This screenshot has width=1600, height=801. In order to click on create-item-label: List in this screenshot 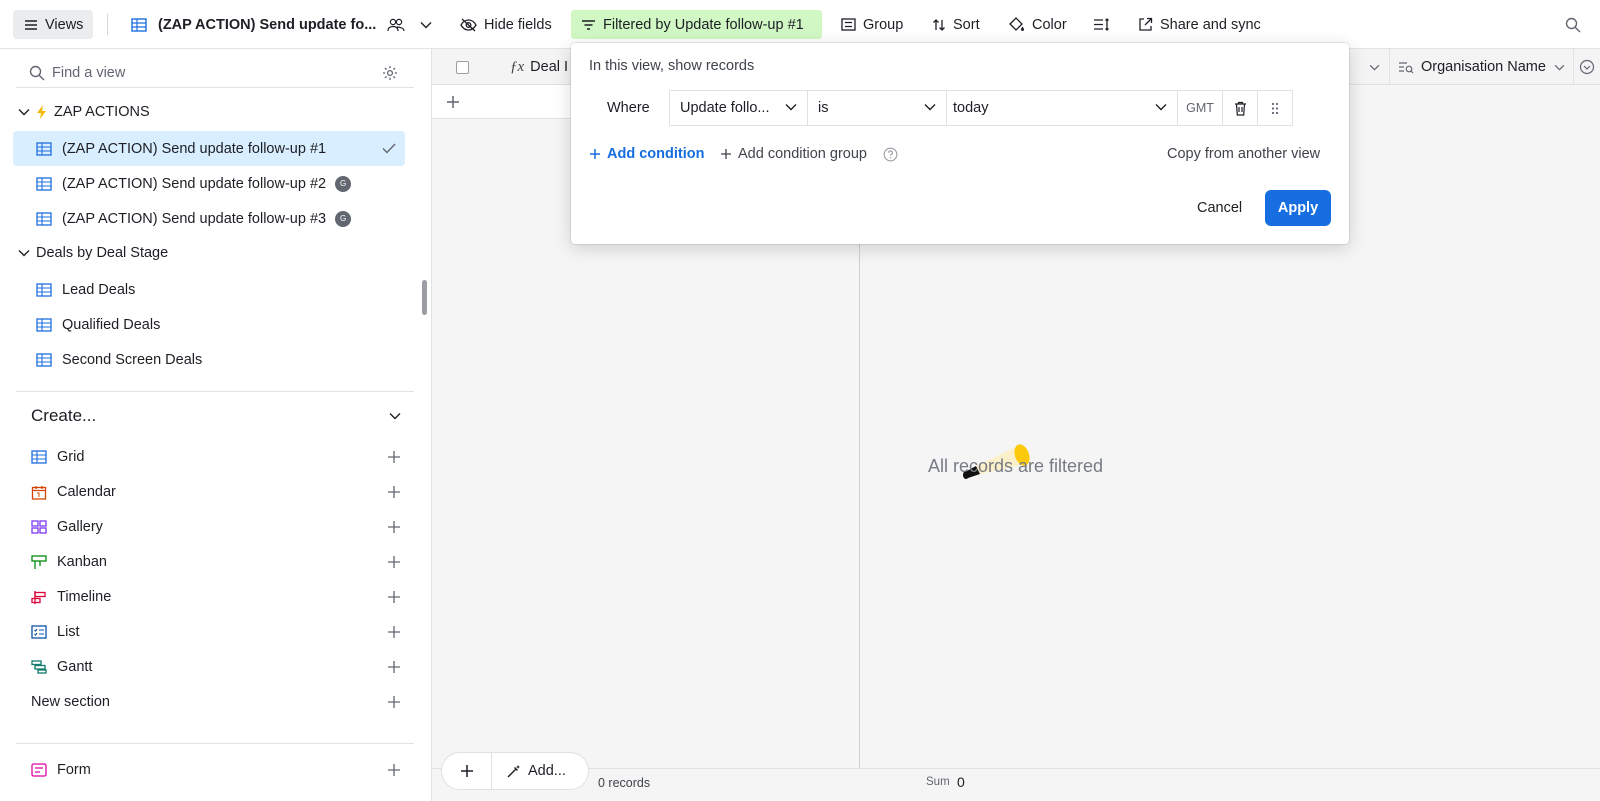, I will do `click(68, 632)`.